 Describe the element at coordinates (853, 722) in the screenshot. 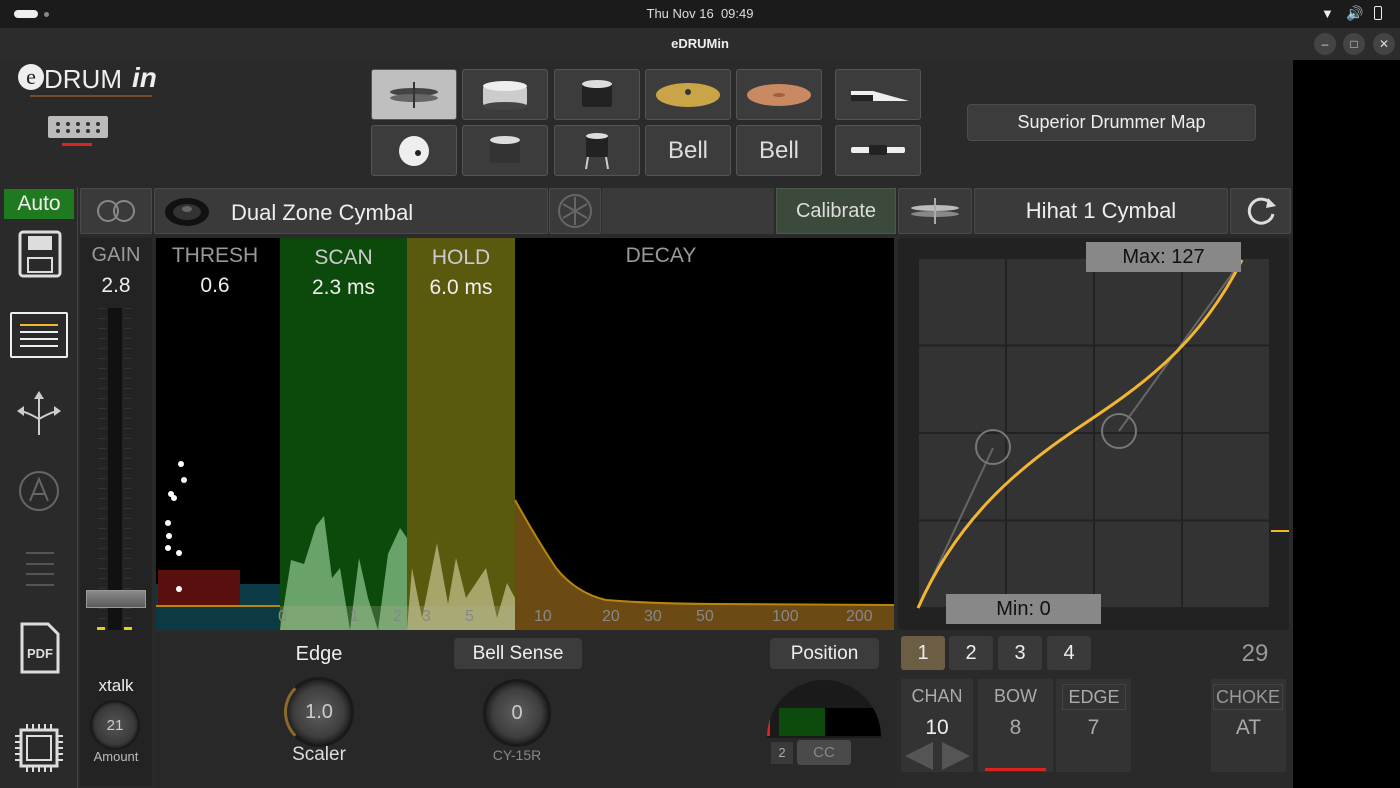

I see `position-meter-dark` at that location.